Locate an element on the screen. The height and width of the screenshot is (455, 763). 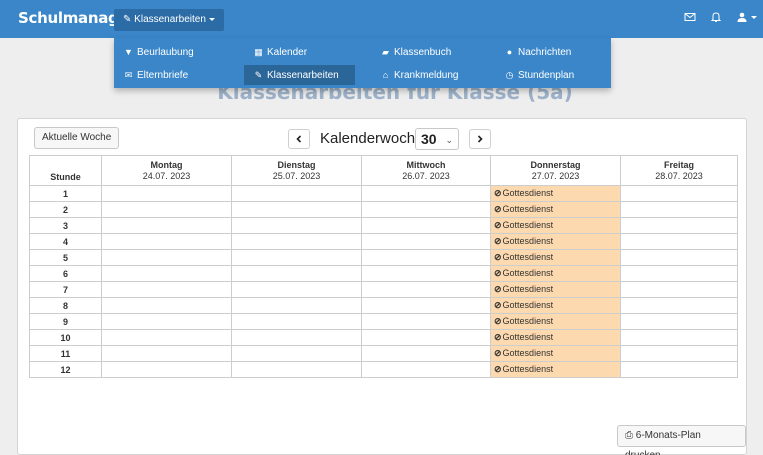
current-week-button: Aktuelle Woche is located at coordinates (77, 138).